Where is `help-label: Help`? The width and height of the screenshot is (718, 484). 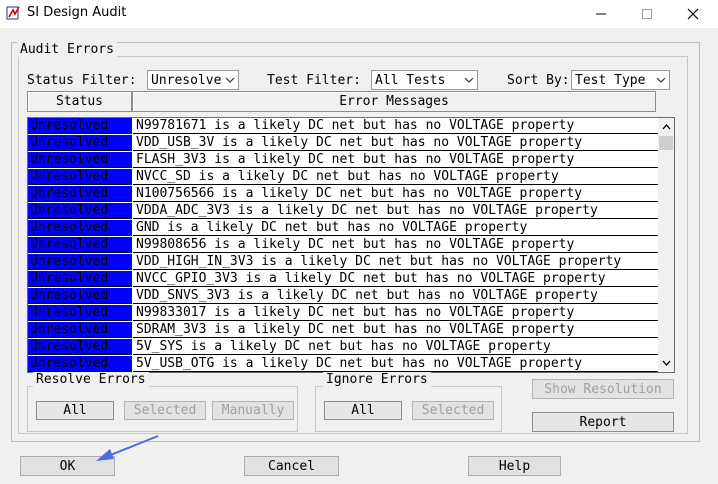
help-label: Help is located at coordinates (514, 466).